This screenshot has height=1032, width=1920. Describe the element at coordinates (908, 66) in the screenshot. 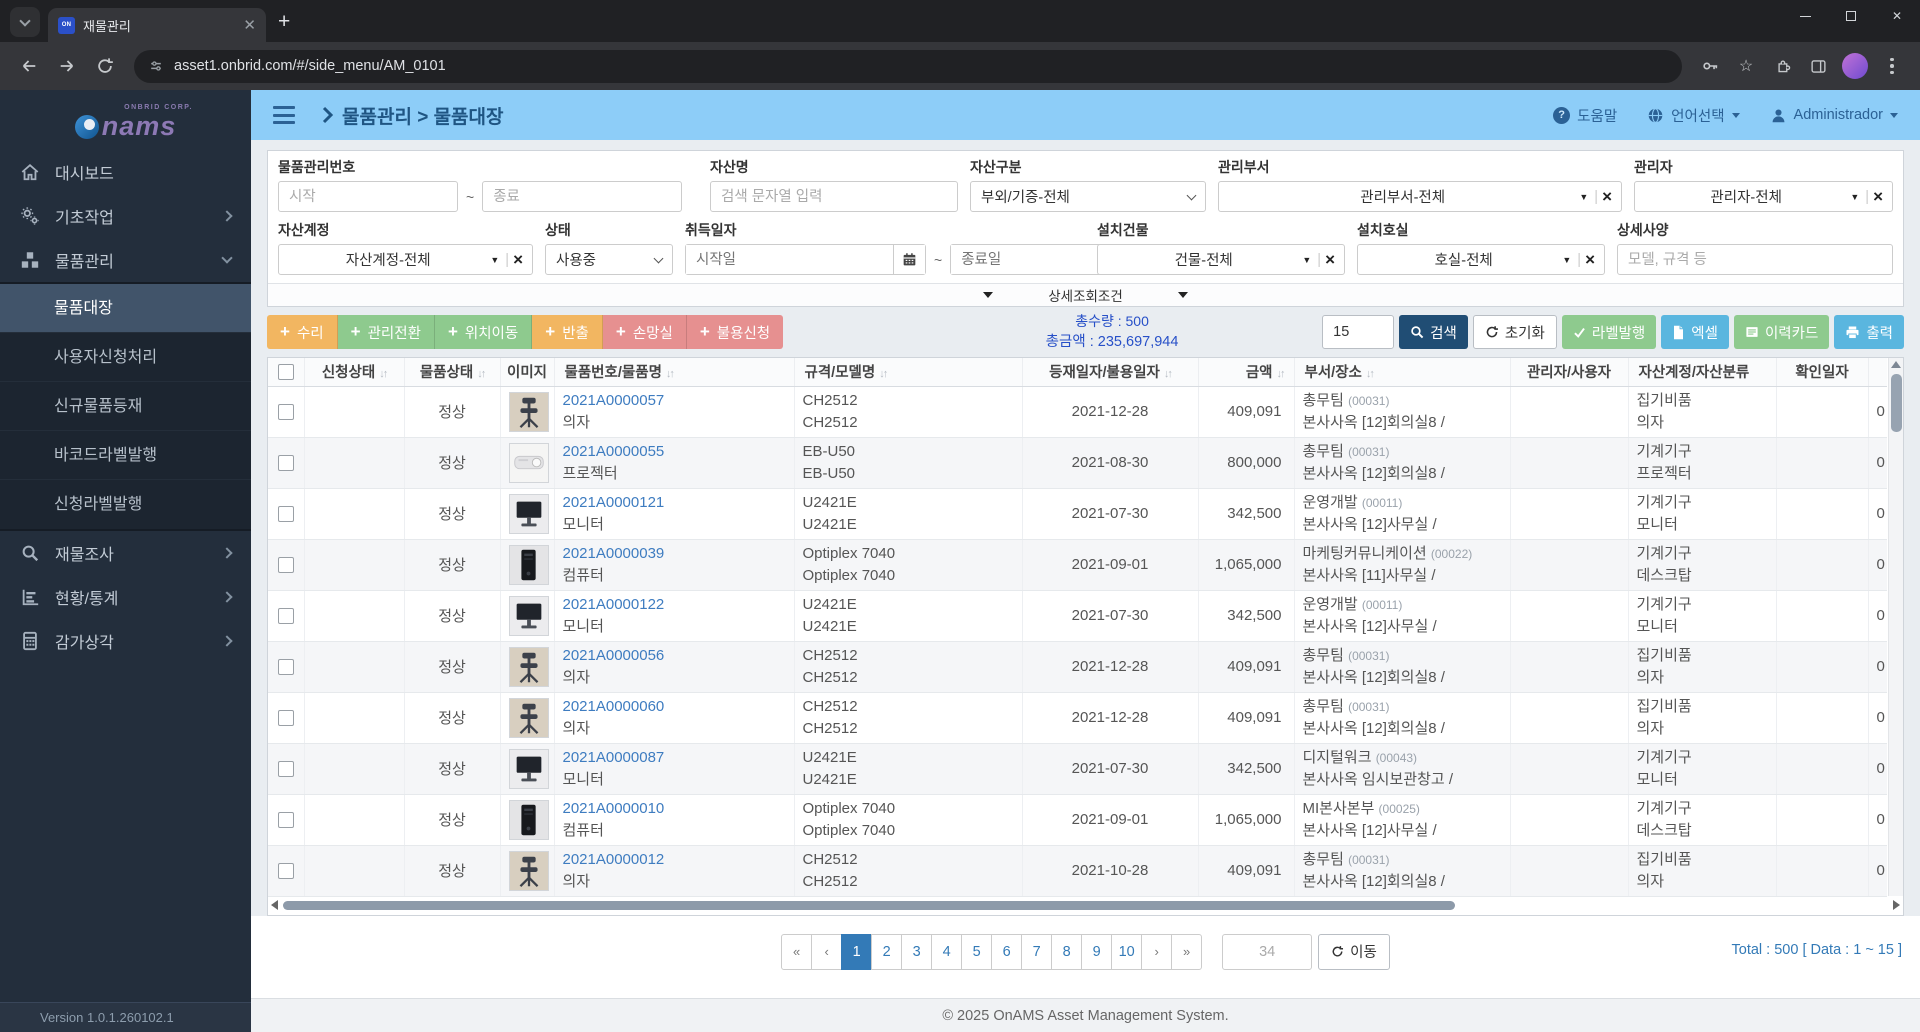

I see `url-bar: asset1.onbrid.com/#/side_menu/AM_0101` at that location.